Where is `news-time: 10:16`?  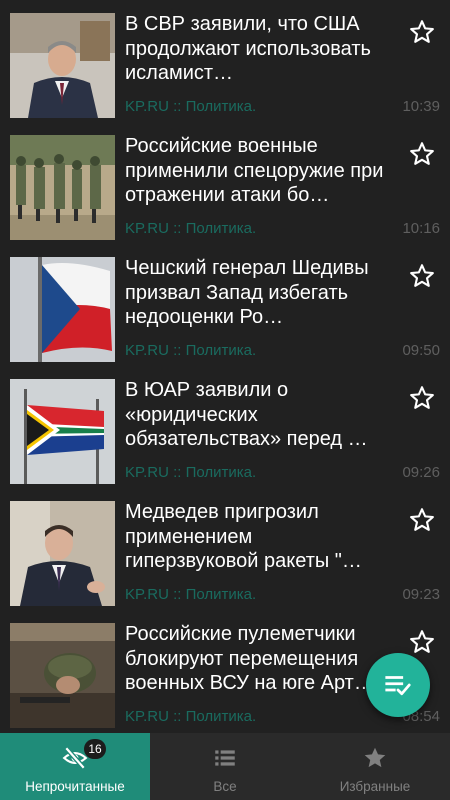 news-time: 10:16 is located at coordinates (421, 228).